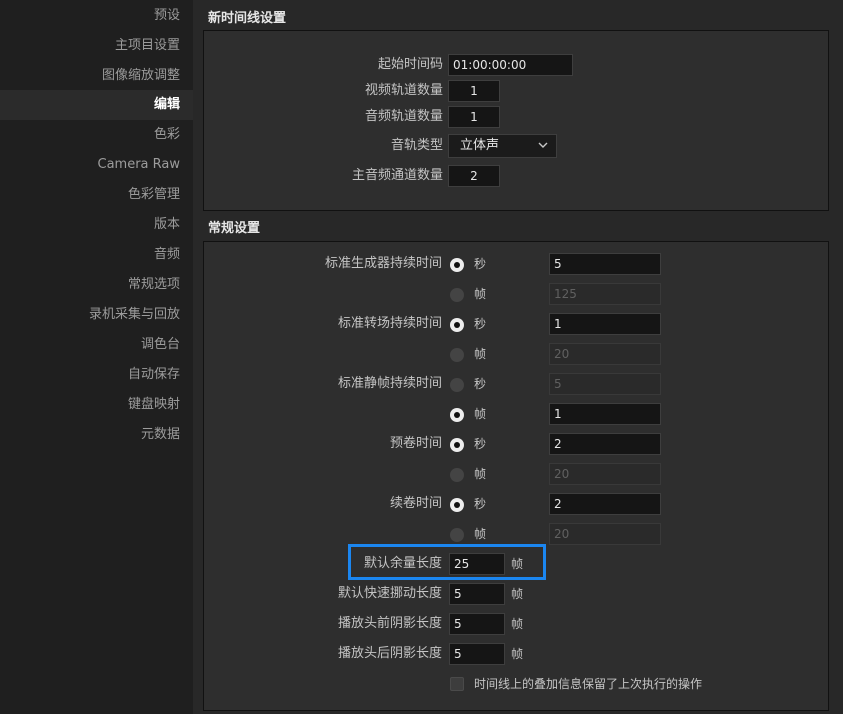 Image resolution: width=843 pixels, height=714 pixels. Describe the element at coordinates (543, 145) in the screenshot. I see `chevron-down-icon` at that location.